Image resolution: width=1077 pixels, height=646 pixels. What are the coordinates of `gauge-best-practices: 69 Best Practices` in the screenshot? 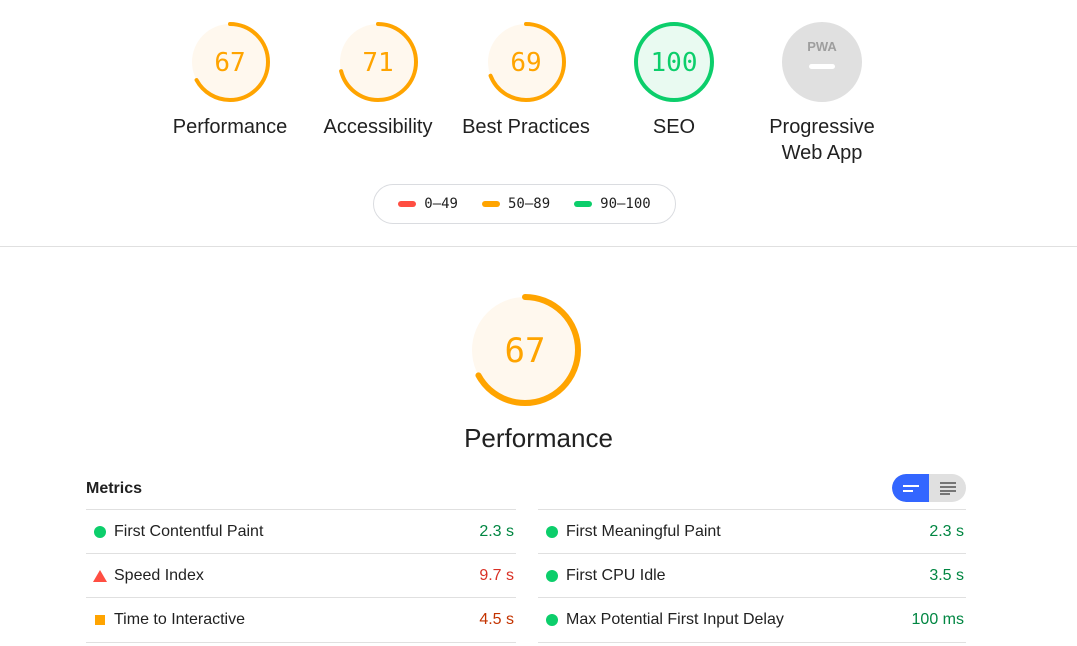 It's located at (526, 80).